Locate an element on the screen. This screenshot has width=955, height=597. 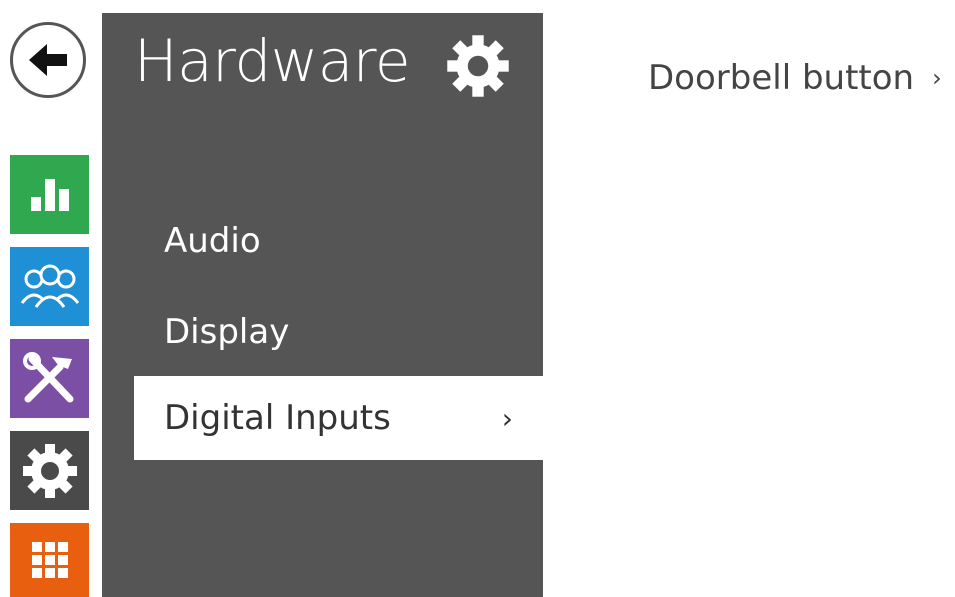
doorbell-button-link: Doorbell button › is located at coordinates (795, 78).